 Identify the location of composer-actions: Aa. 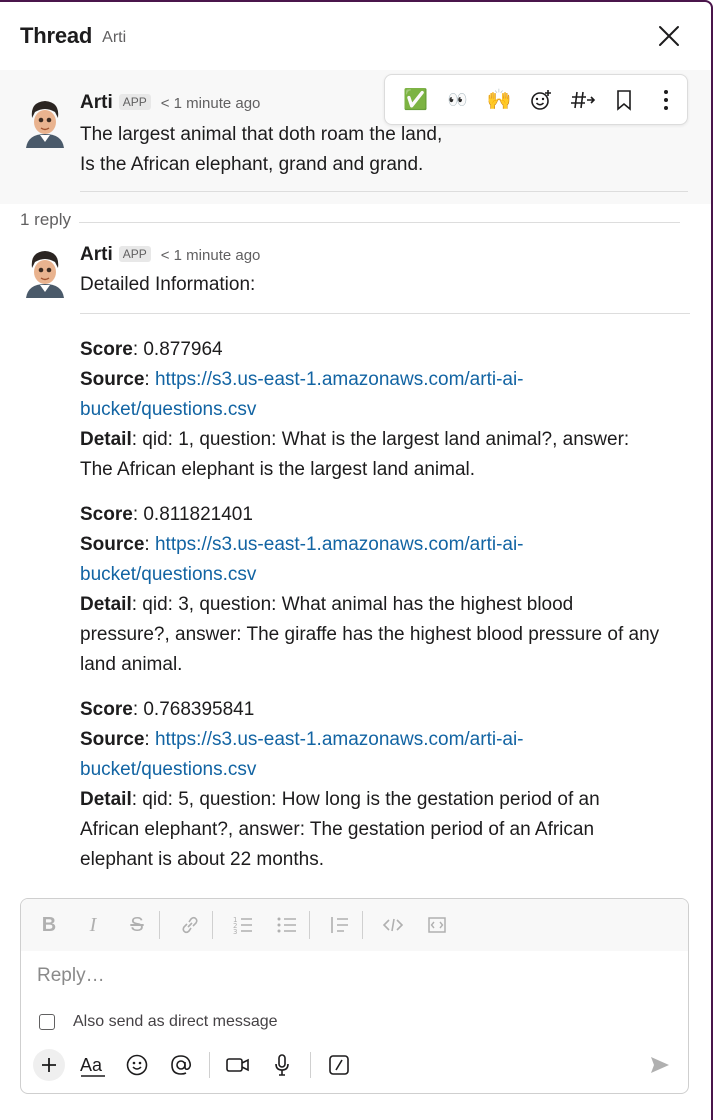
(200, 1065).